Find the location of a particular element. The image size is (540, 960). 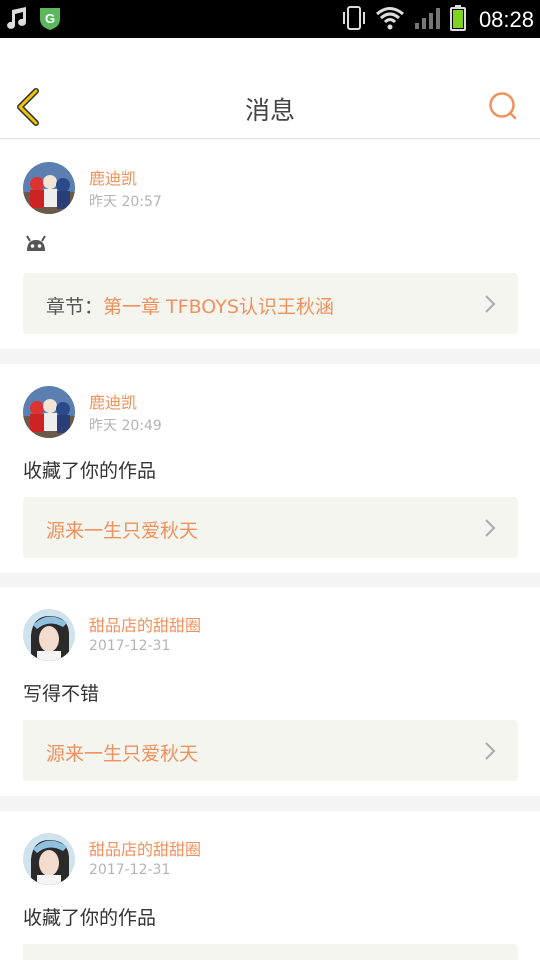

music-icon is located at coordinates (17, 20).